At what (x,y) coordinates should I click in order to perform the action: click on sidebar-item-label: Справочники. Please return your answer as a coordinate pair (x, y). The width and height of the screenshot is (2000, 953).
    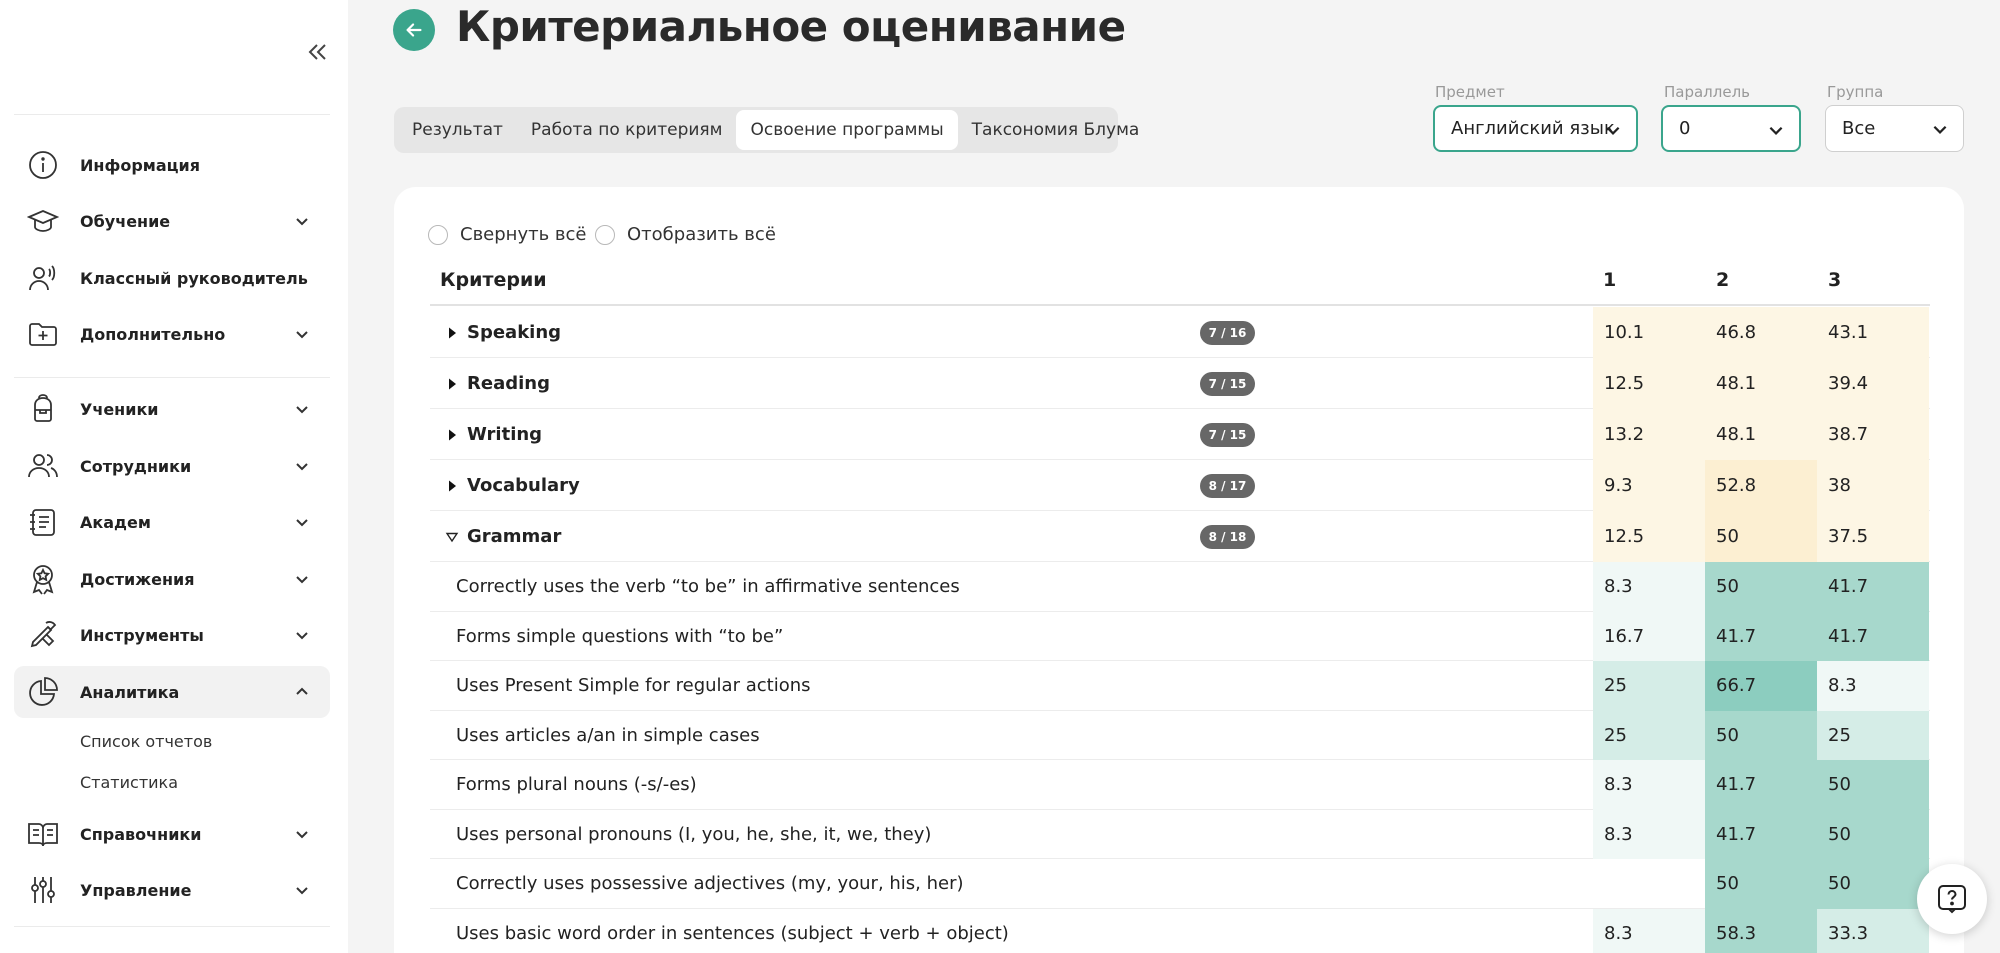
    Looking at the image, I should click on (141, 834).